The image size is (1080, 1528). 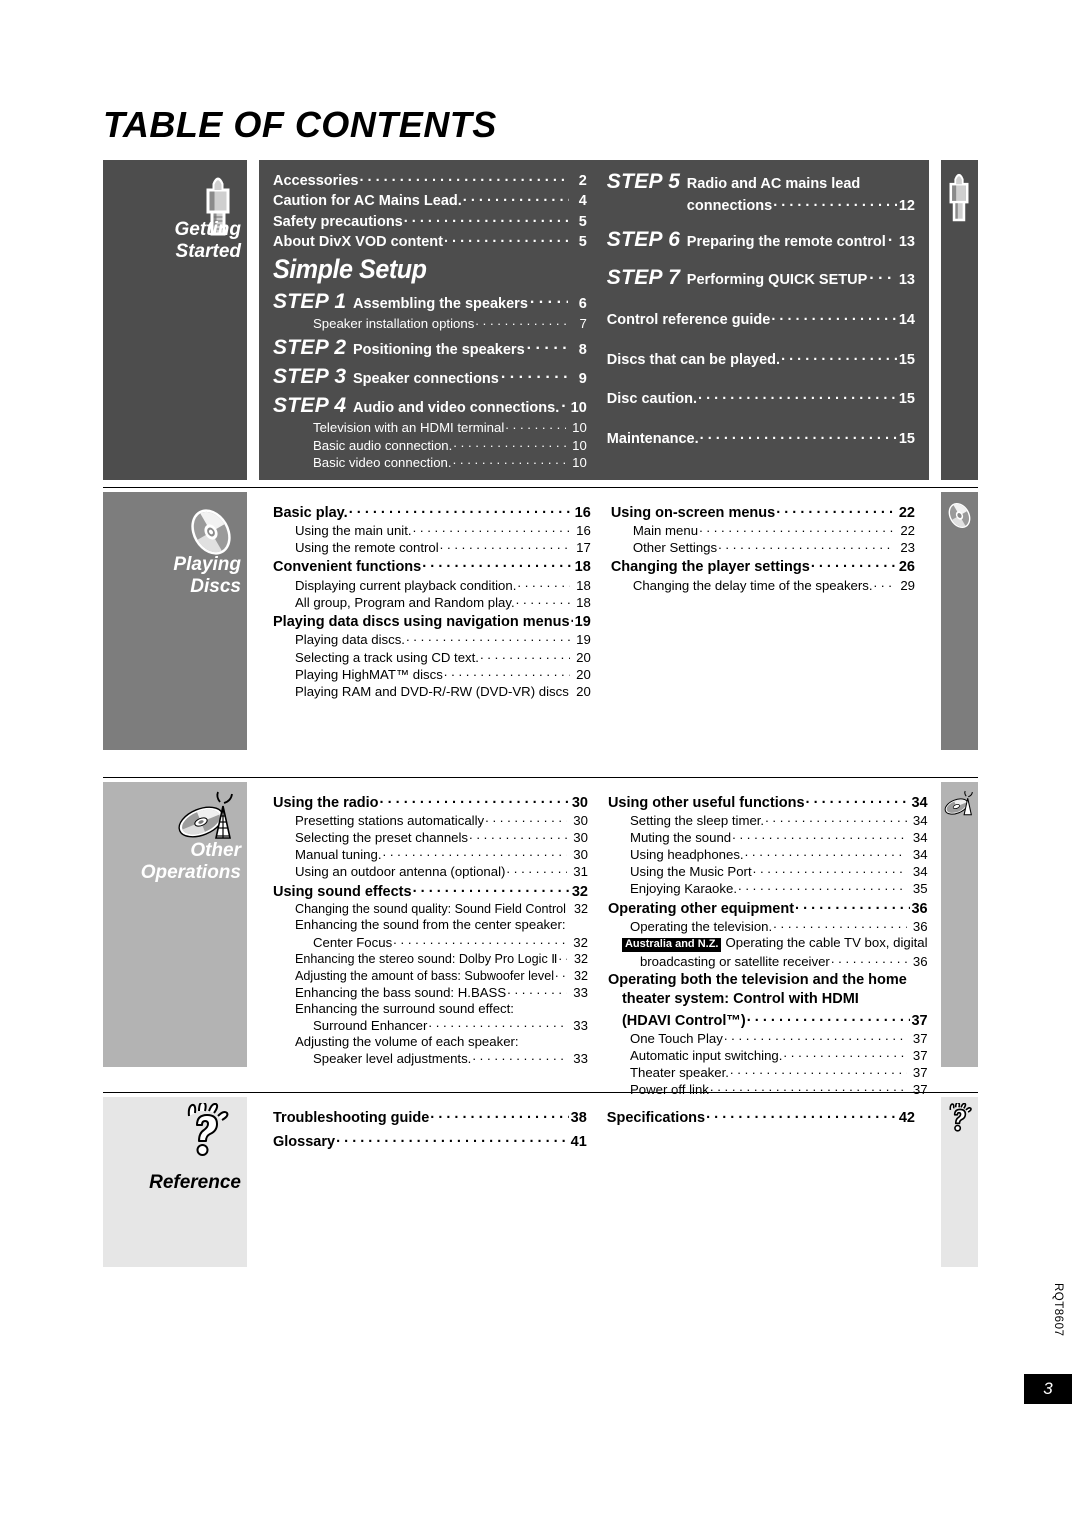 What do you see at coordinates (959, 621) in the screenshot?
I see `section-right-tab-playing-discs` at bounding box center [959, 621].